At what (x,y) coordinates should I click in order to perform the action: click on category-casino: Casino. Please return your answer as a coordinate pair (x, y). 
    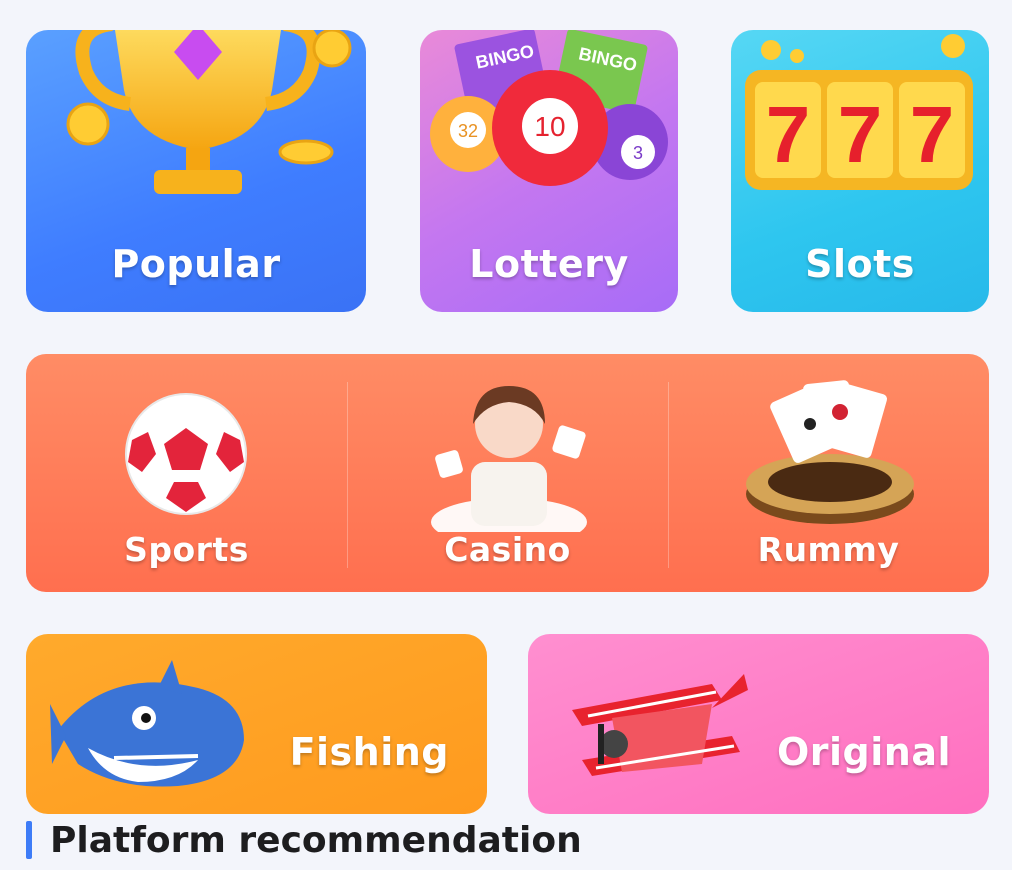
    Looking at the image, I should click on (507, 473).